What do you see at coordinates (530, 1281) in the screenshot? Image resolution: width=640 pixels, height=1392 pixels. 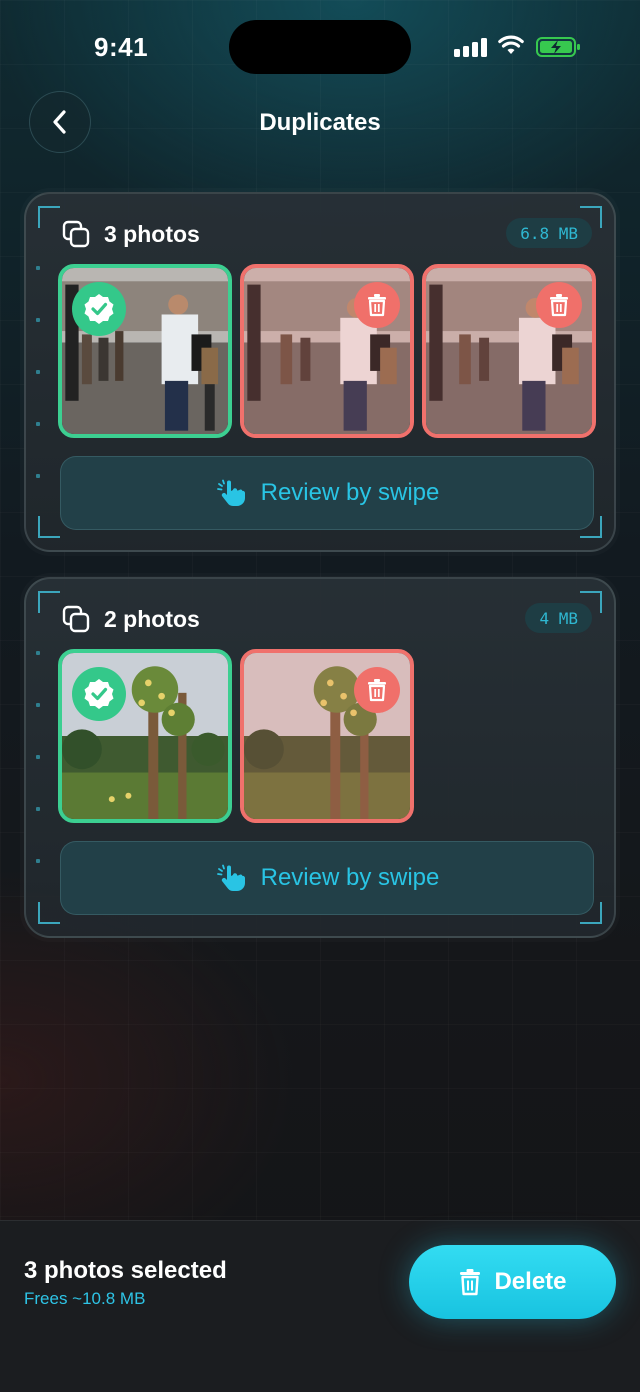 I see `delete-label: Delete` at bounding box center [530, 1281].